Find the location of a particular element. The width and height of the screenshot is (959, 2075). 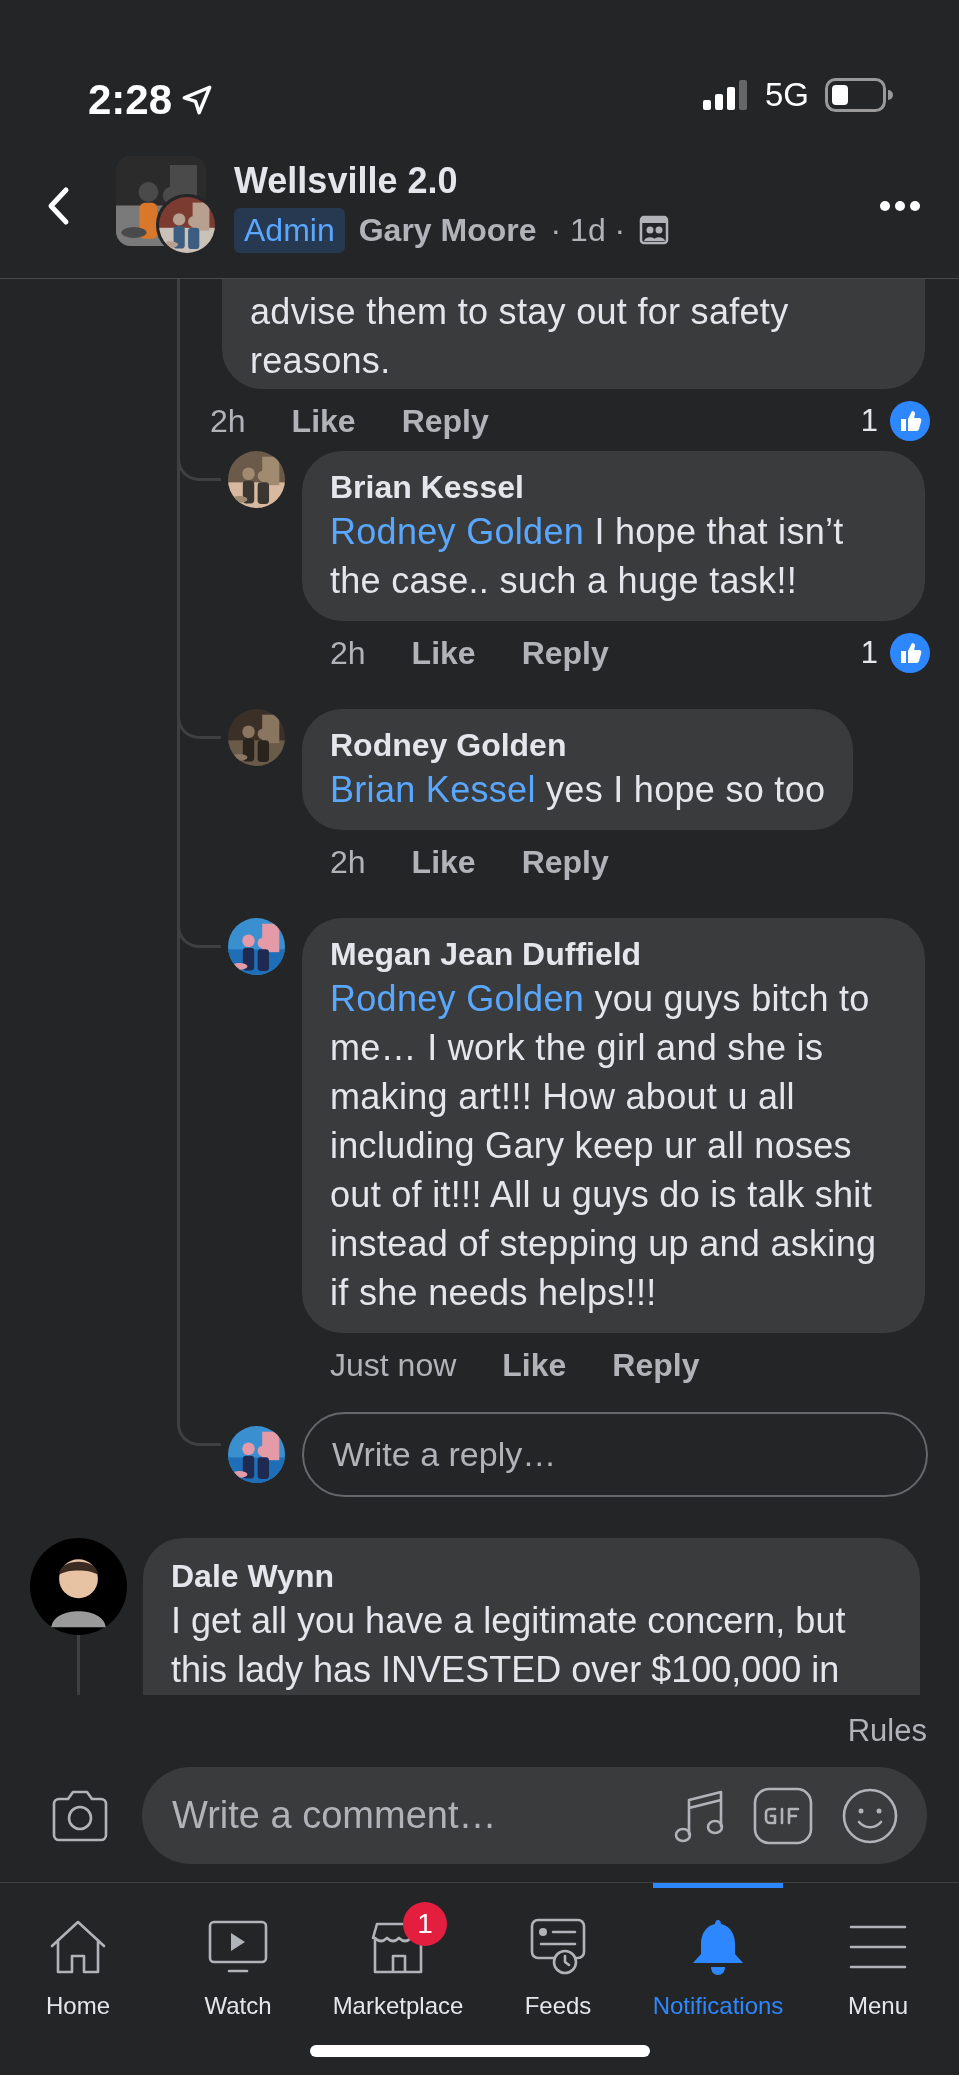

clock-time: 2:28 is located at coordinates (130, 100).